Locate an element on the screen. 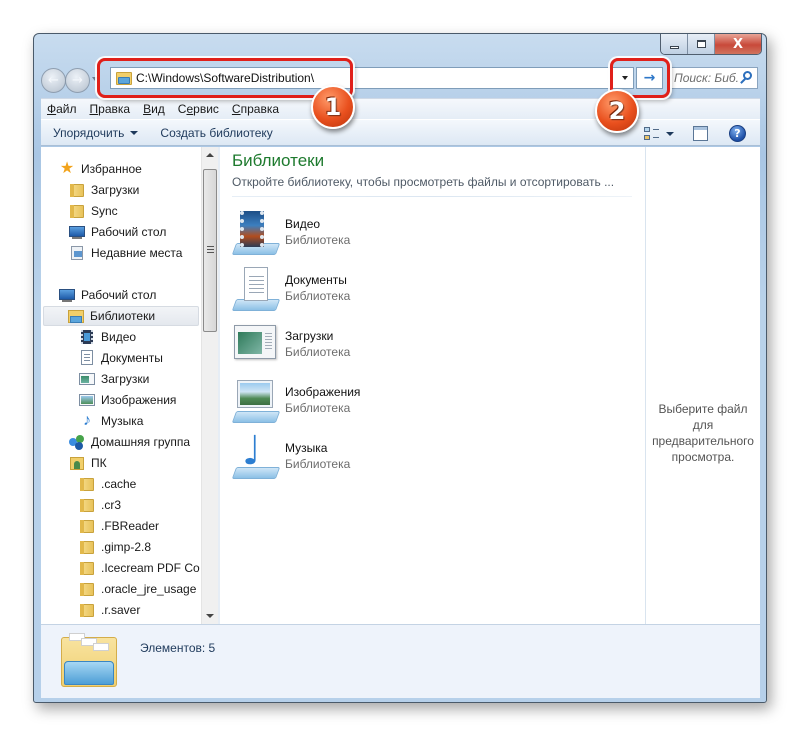  minimize-button is located at coordinates (674, 44).